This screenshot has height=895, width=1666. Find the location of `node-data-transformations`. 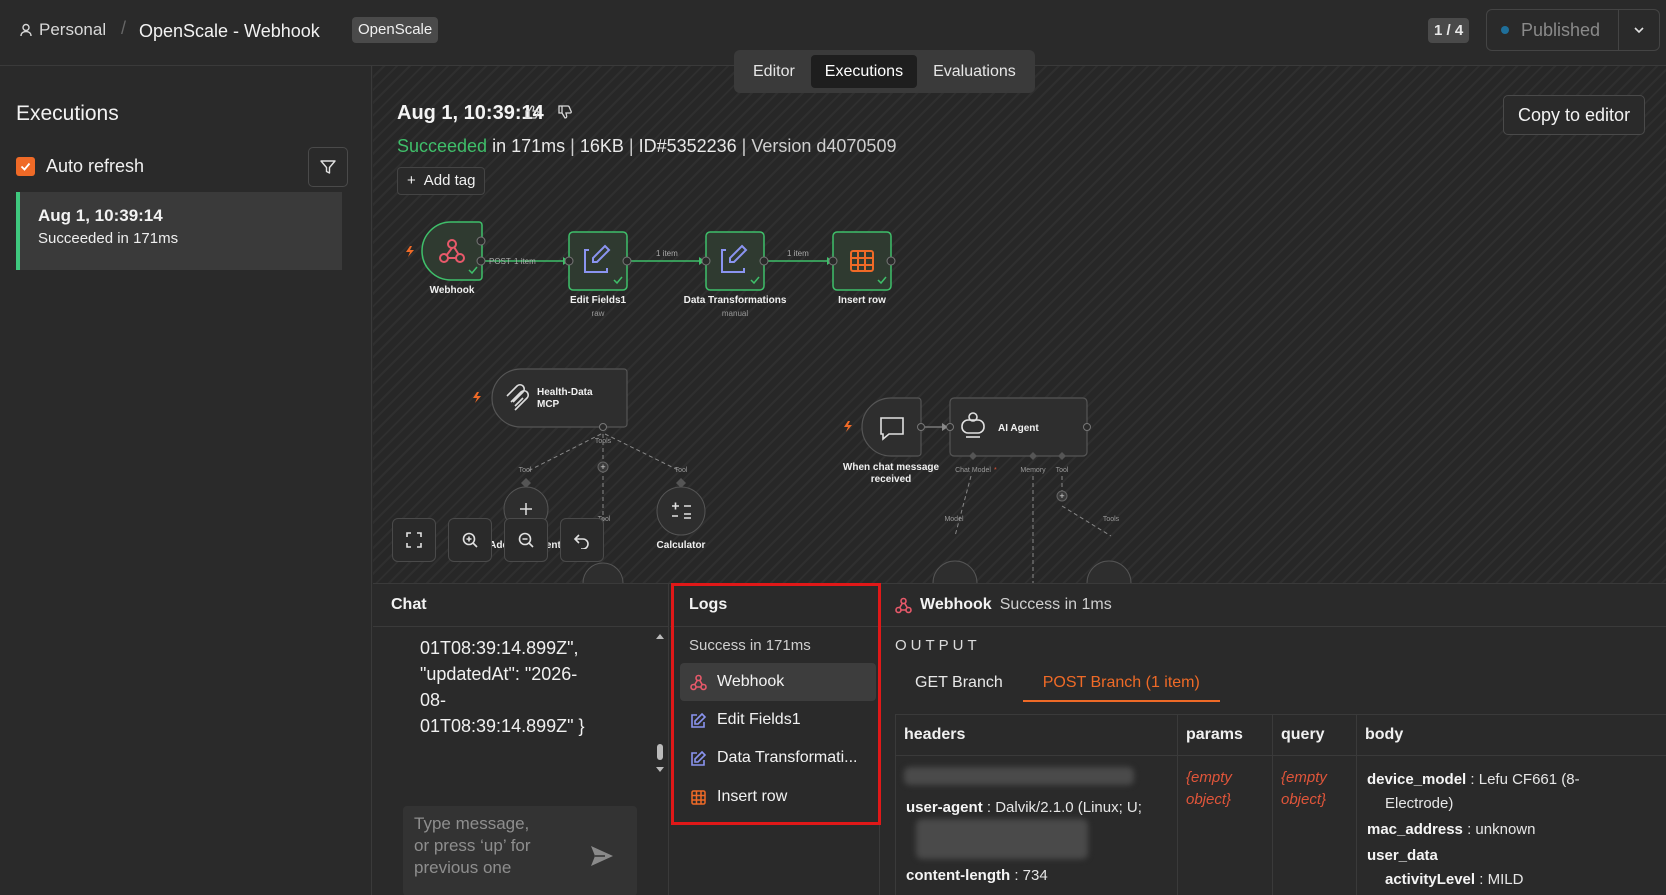

node-data-transformations is located at coordinates (735, 261).